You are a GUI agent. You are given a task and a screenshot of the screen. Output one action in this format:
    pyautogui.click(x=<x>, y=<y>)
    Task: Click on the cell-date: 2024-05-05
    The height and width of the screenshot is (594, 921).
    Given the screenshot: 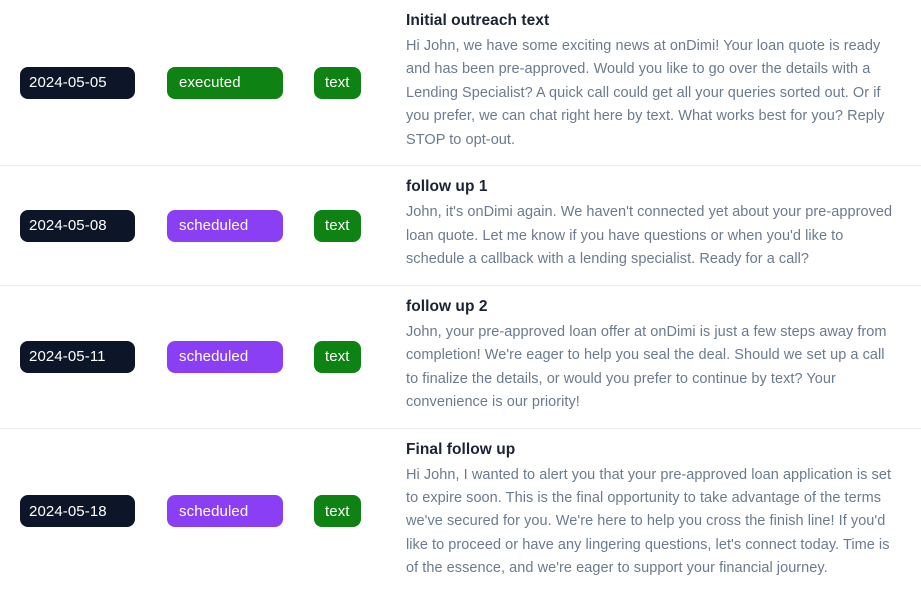 What is the action you would take?
    pyautogui.click(x=93, y=82)
    